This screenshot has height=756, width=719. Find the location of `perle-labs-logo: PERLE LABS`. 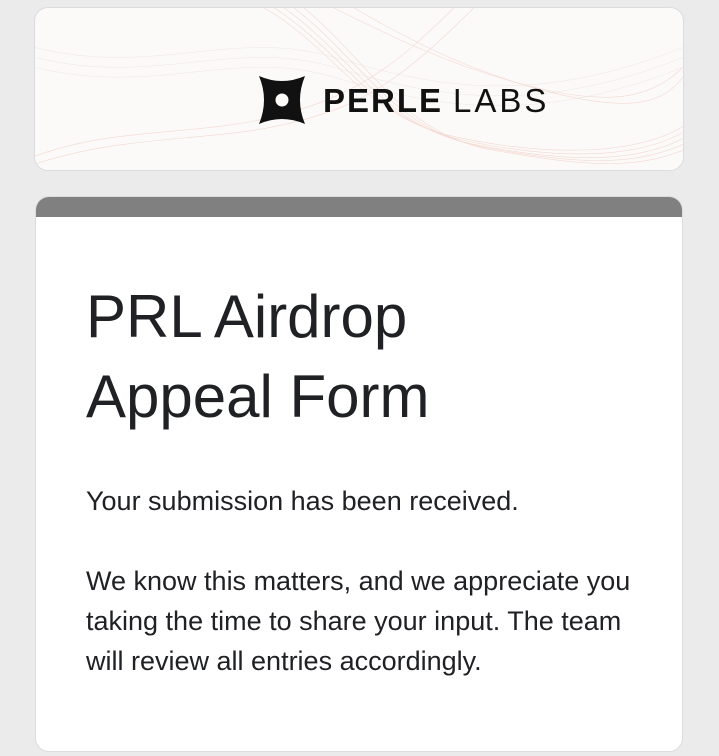

perle-labs-logo: PERLE LABS is located at coordinates (404, 100).